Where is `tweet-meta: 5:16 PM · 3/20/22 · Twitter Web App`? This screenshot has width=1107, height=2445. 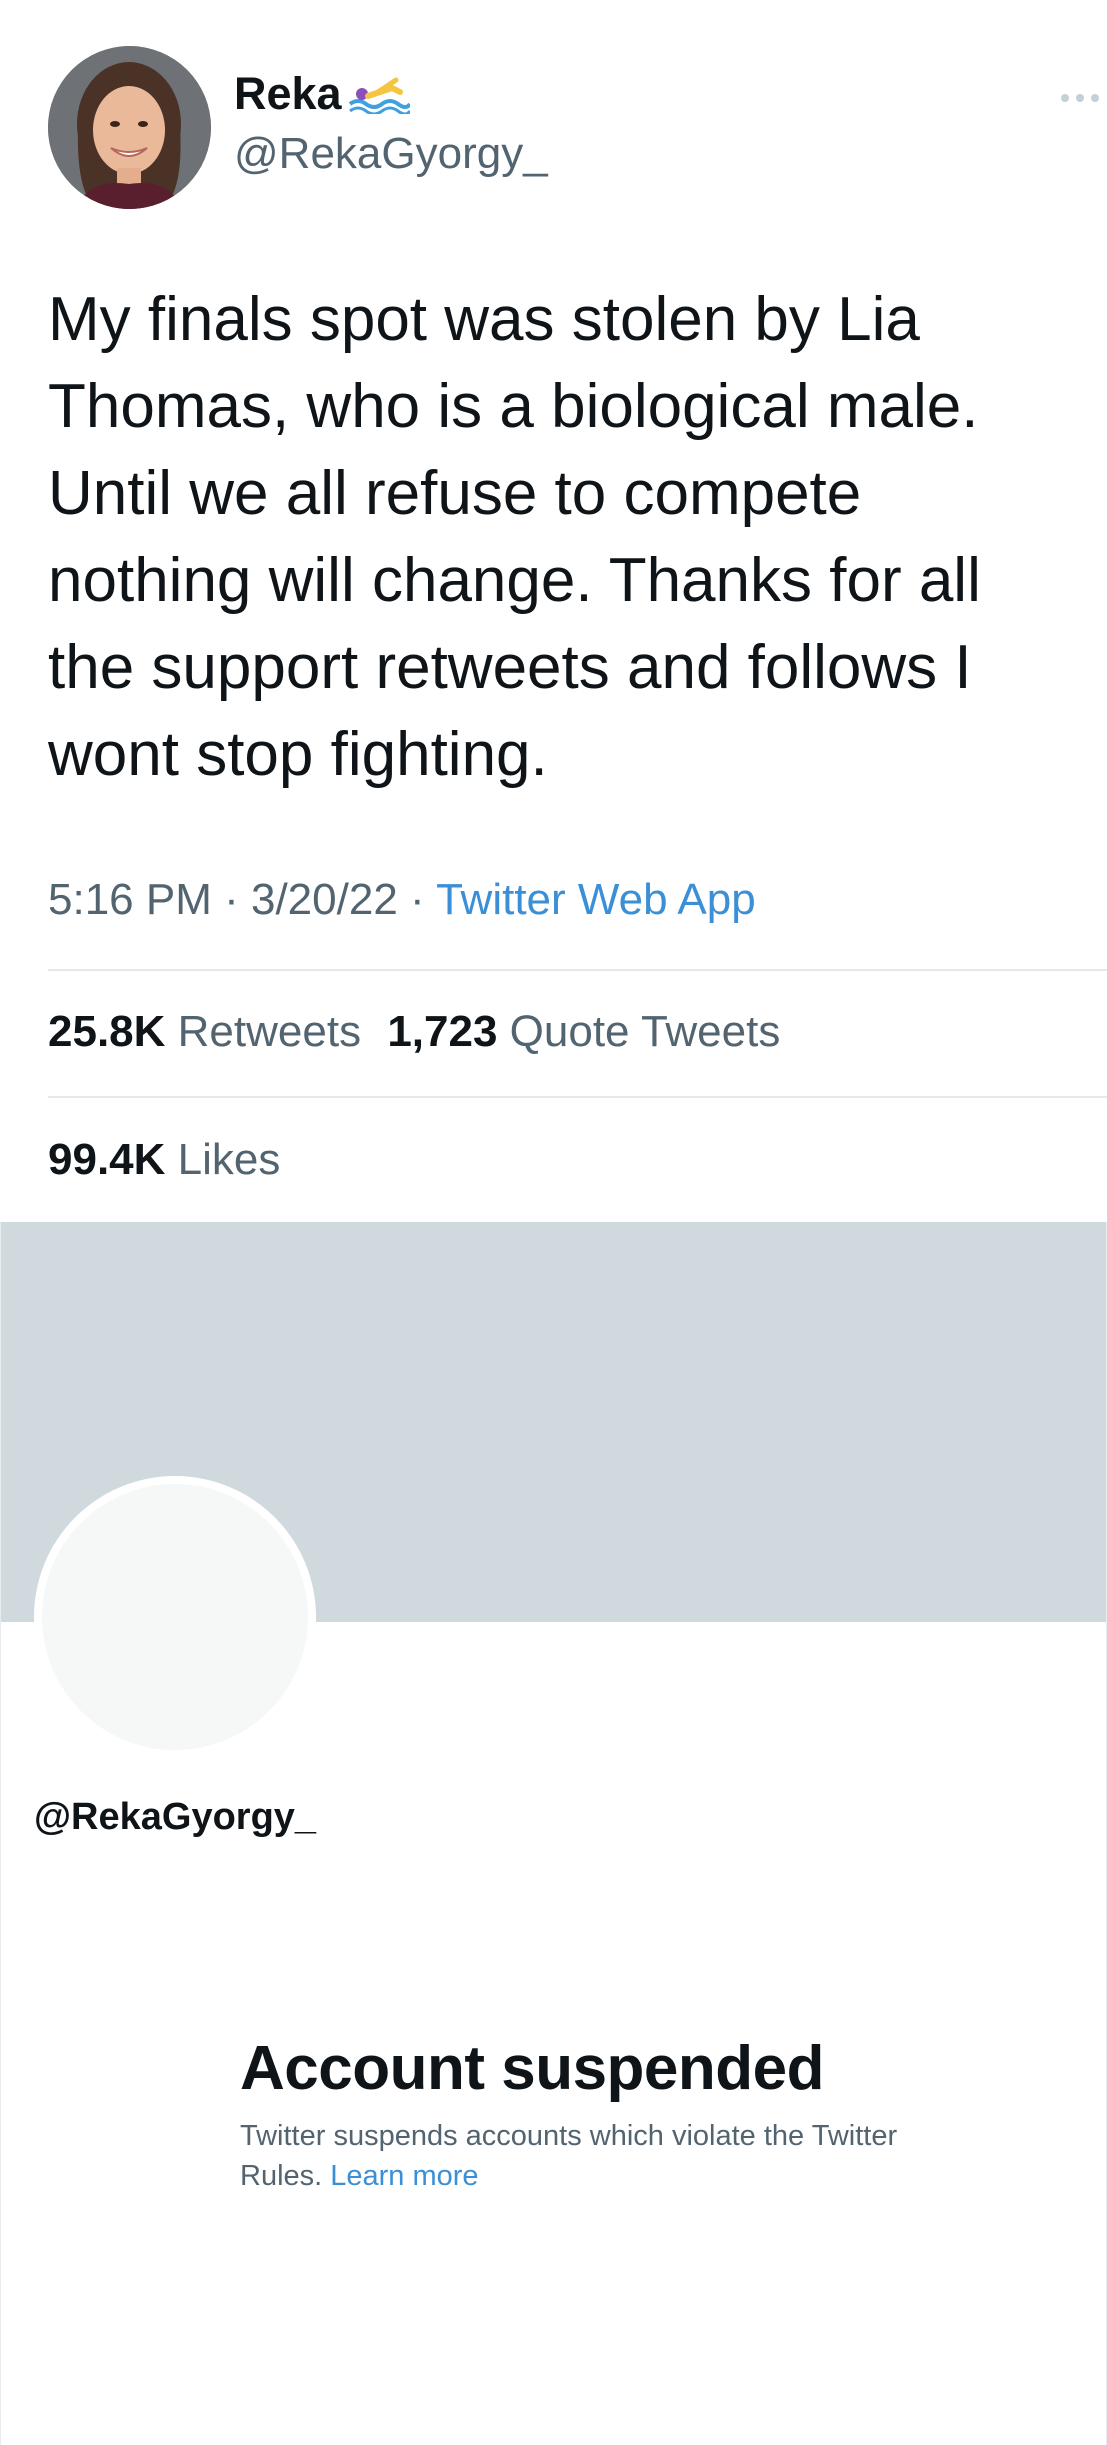
tweet-meta: 5:16 PM · 3/20/22 · Twitter Web App is located at coordinates (402, 900).